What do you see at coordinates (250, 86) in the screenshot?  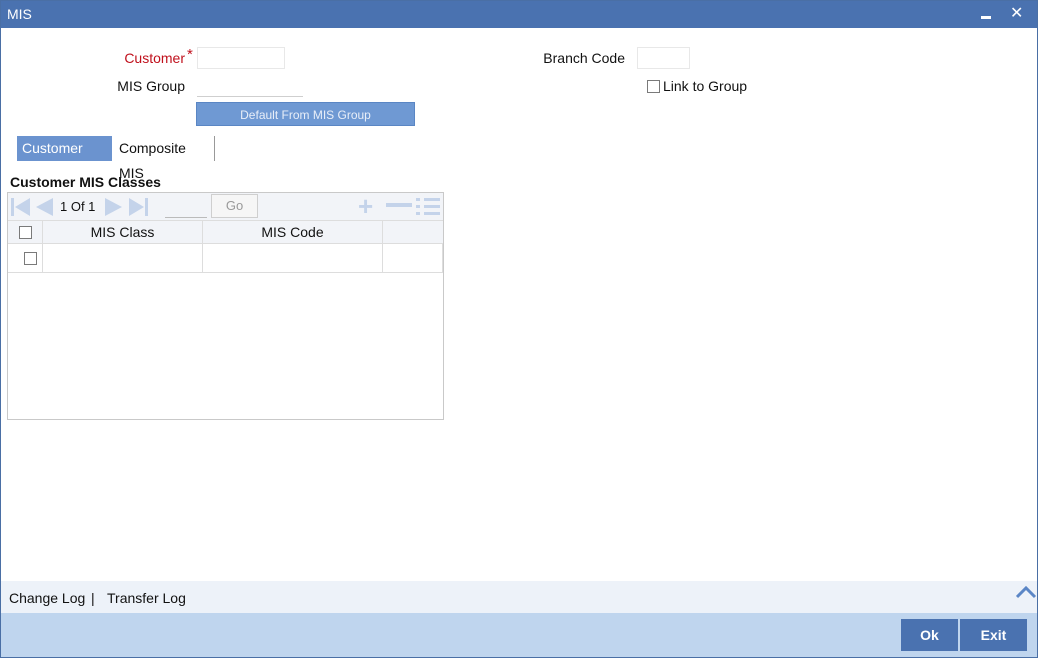 I see `mis-group-input` at bounding box center [250, 86].